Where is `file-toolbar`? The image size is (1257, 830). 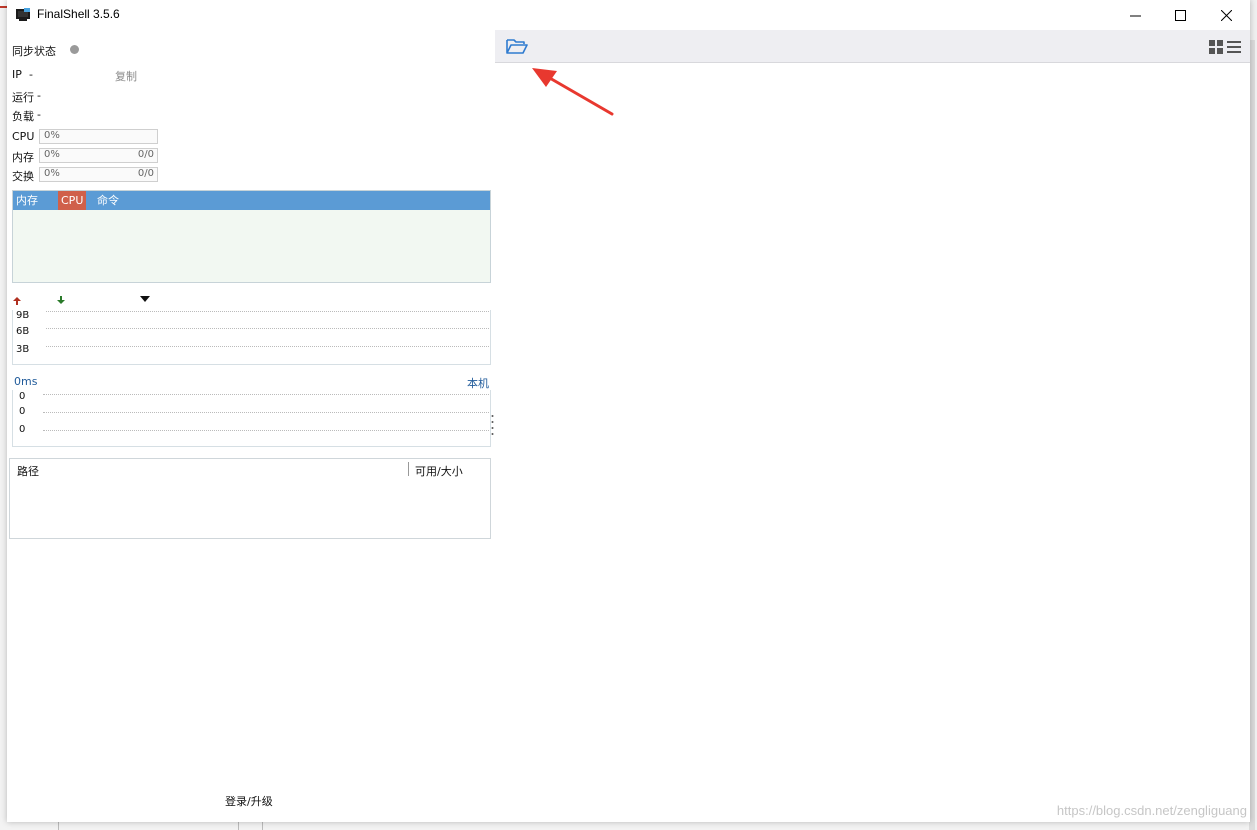 file-toolbar is located at coordinates (872, 46).